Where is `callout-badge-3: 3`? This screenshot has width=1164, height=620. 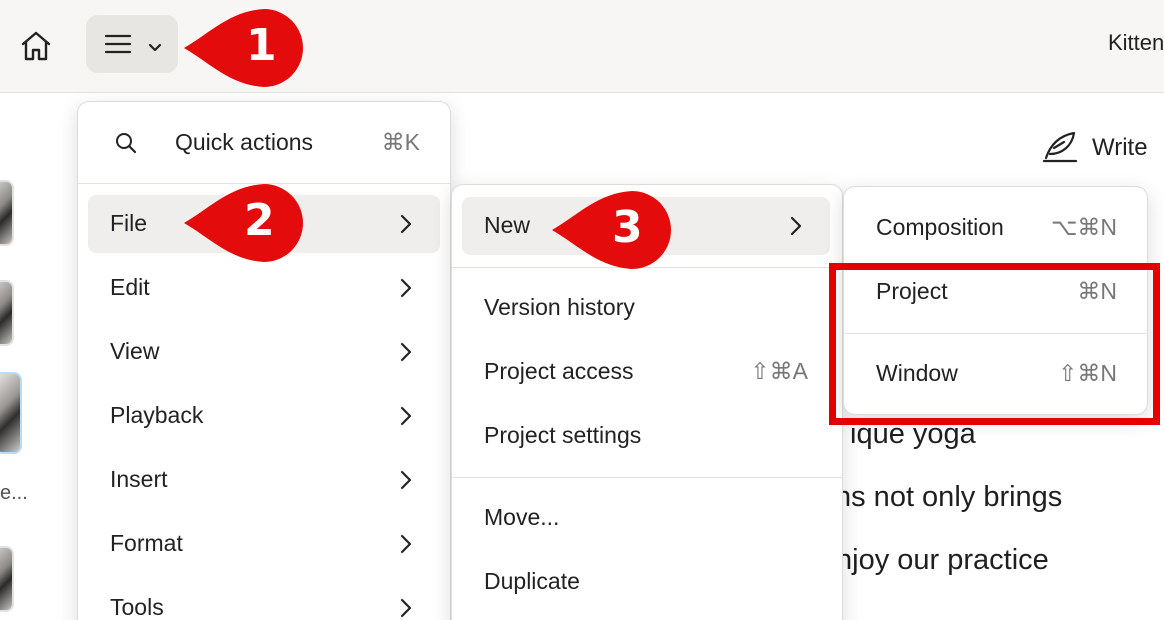
callout-badge-3: 3 is located at coordinates (612, 230).